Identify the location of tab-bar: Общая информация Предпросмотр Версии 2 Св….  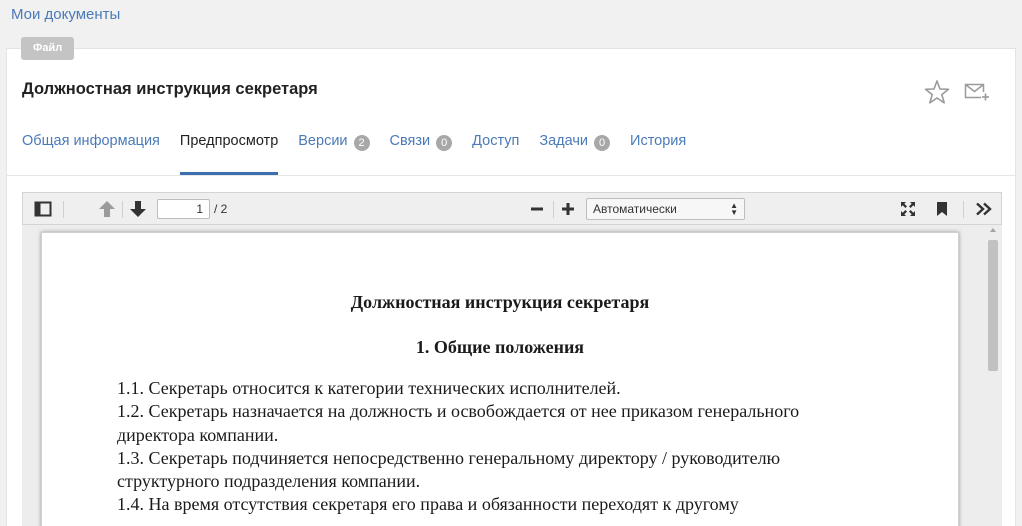
(364, 154).